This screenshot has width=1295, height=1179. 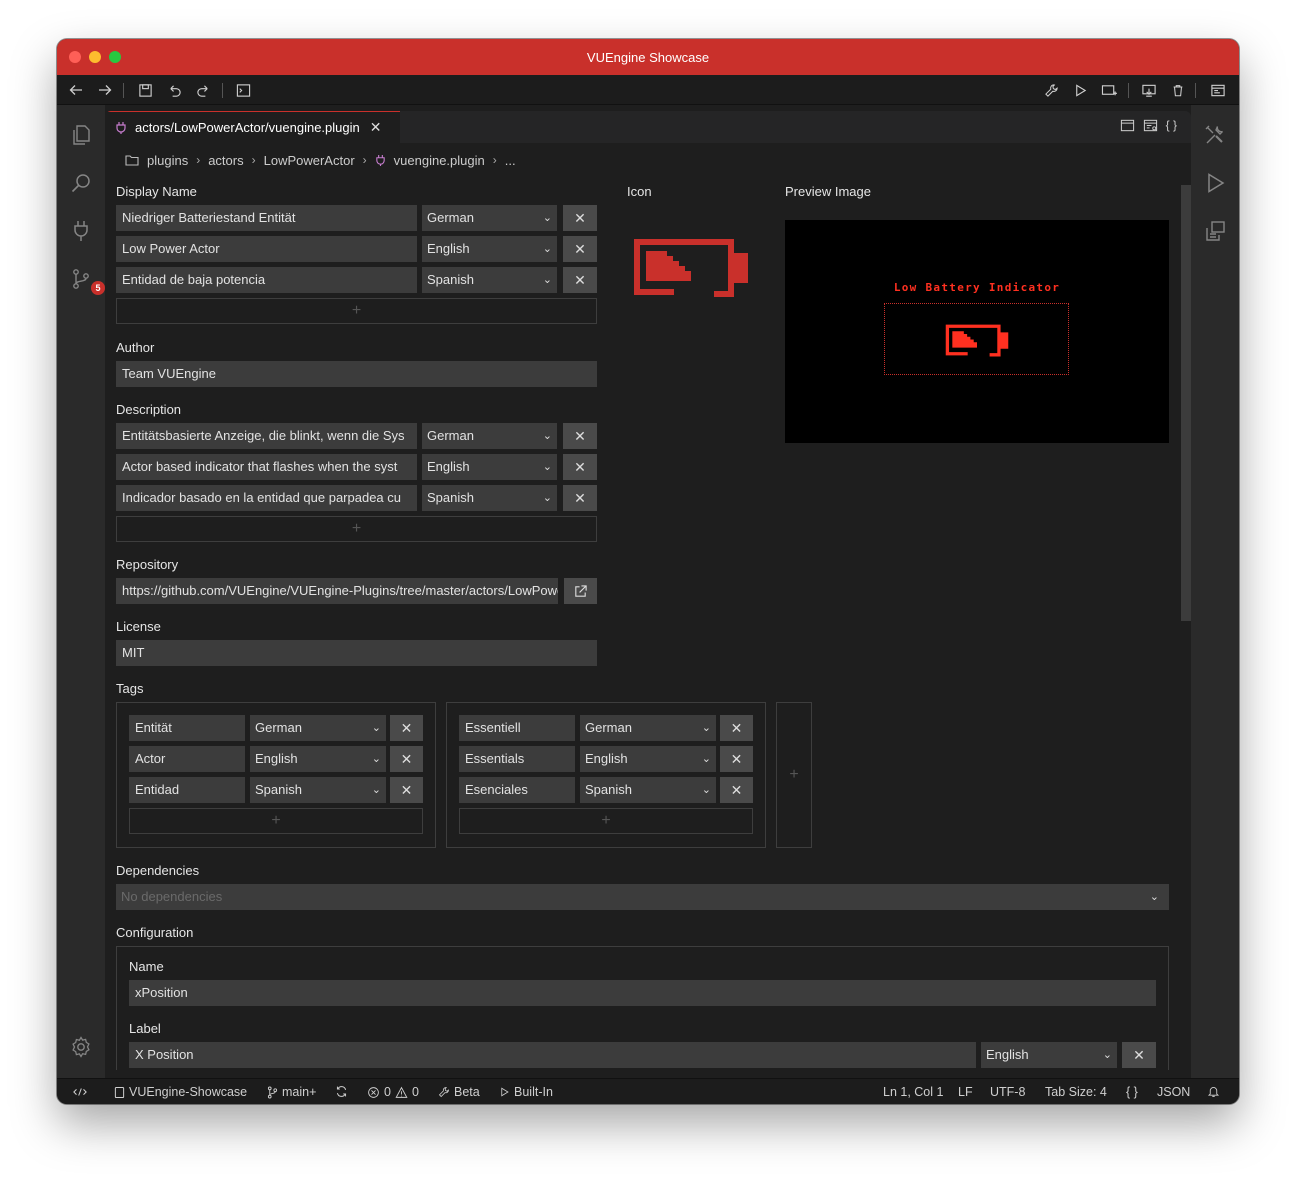 What do you see at coordinates (965, 1092) in the screenshot?
I see `end-of-line: LF` at bounding box center [965, 1092].